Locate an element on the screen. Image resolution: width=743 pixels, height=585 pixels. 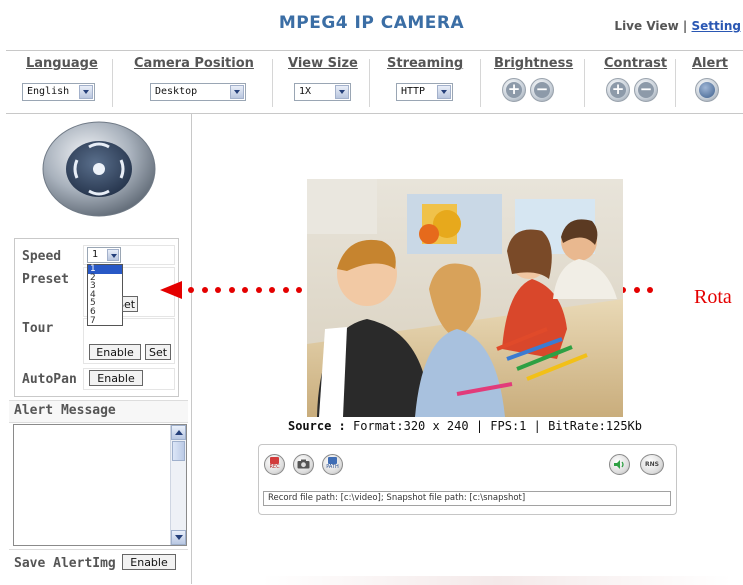
annotation-arrowhead is located at coordinates (171, 290).